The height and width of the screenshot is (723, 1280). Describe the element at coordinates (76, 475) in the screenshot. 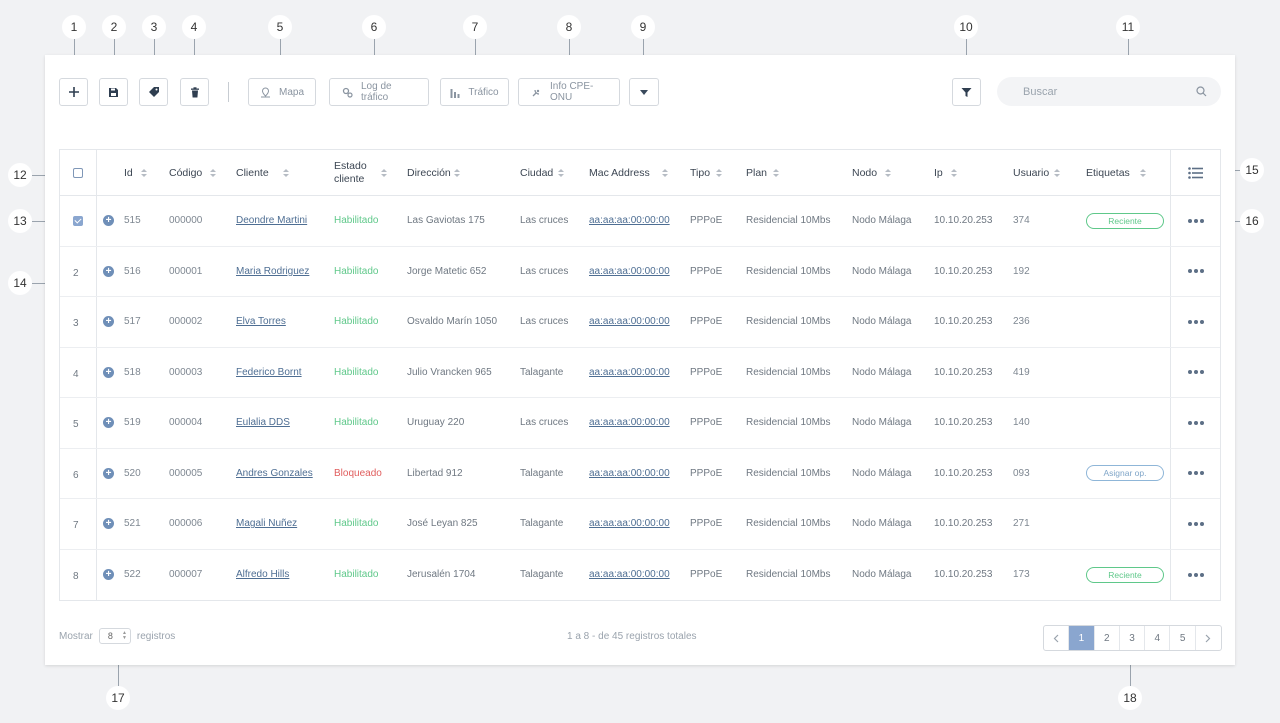

I see `row-number: 6` at that location.